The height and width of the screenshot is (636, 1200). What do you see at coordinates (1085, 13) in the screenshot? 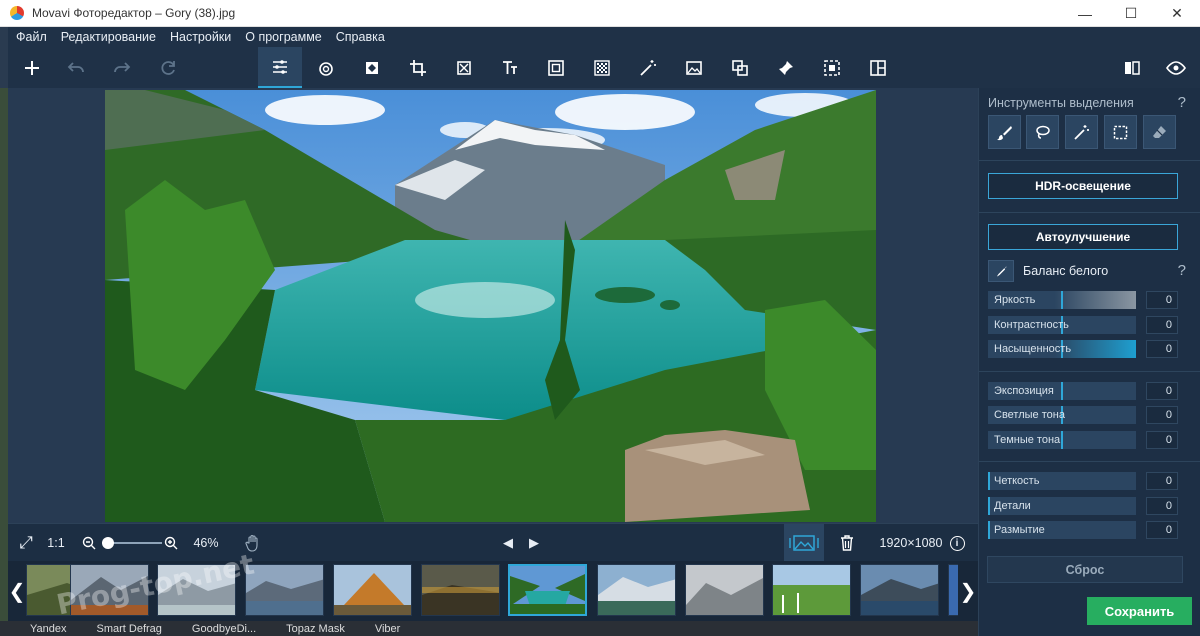
I see `minimize-button: —` at bounding box center [1085, 13].